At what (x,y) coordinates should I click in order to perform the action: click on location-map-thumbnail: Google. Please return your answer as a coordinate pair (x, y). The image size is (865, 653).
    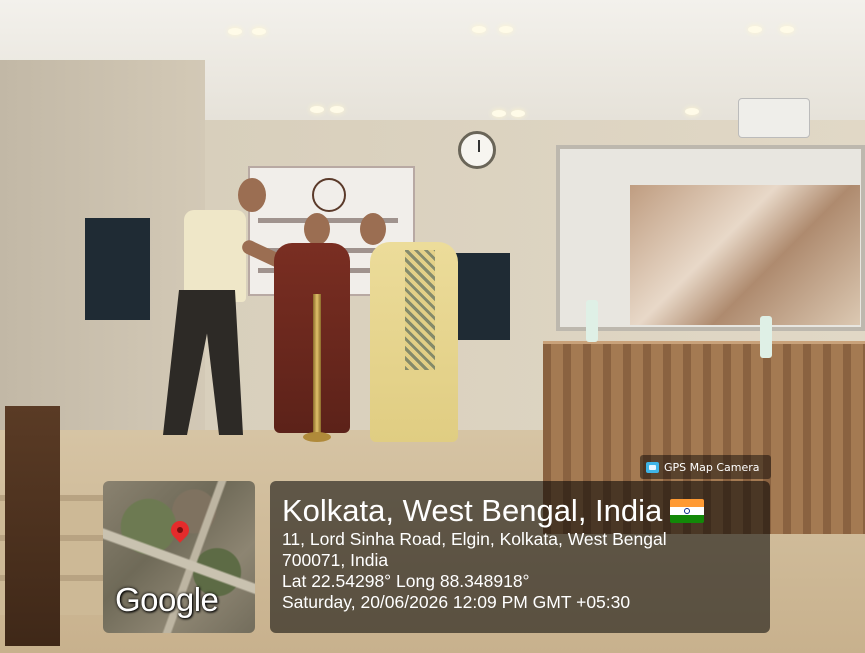
    Looking at the image, I should click on (179, 557).